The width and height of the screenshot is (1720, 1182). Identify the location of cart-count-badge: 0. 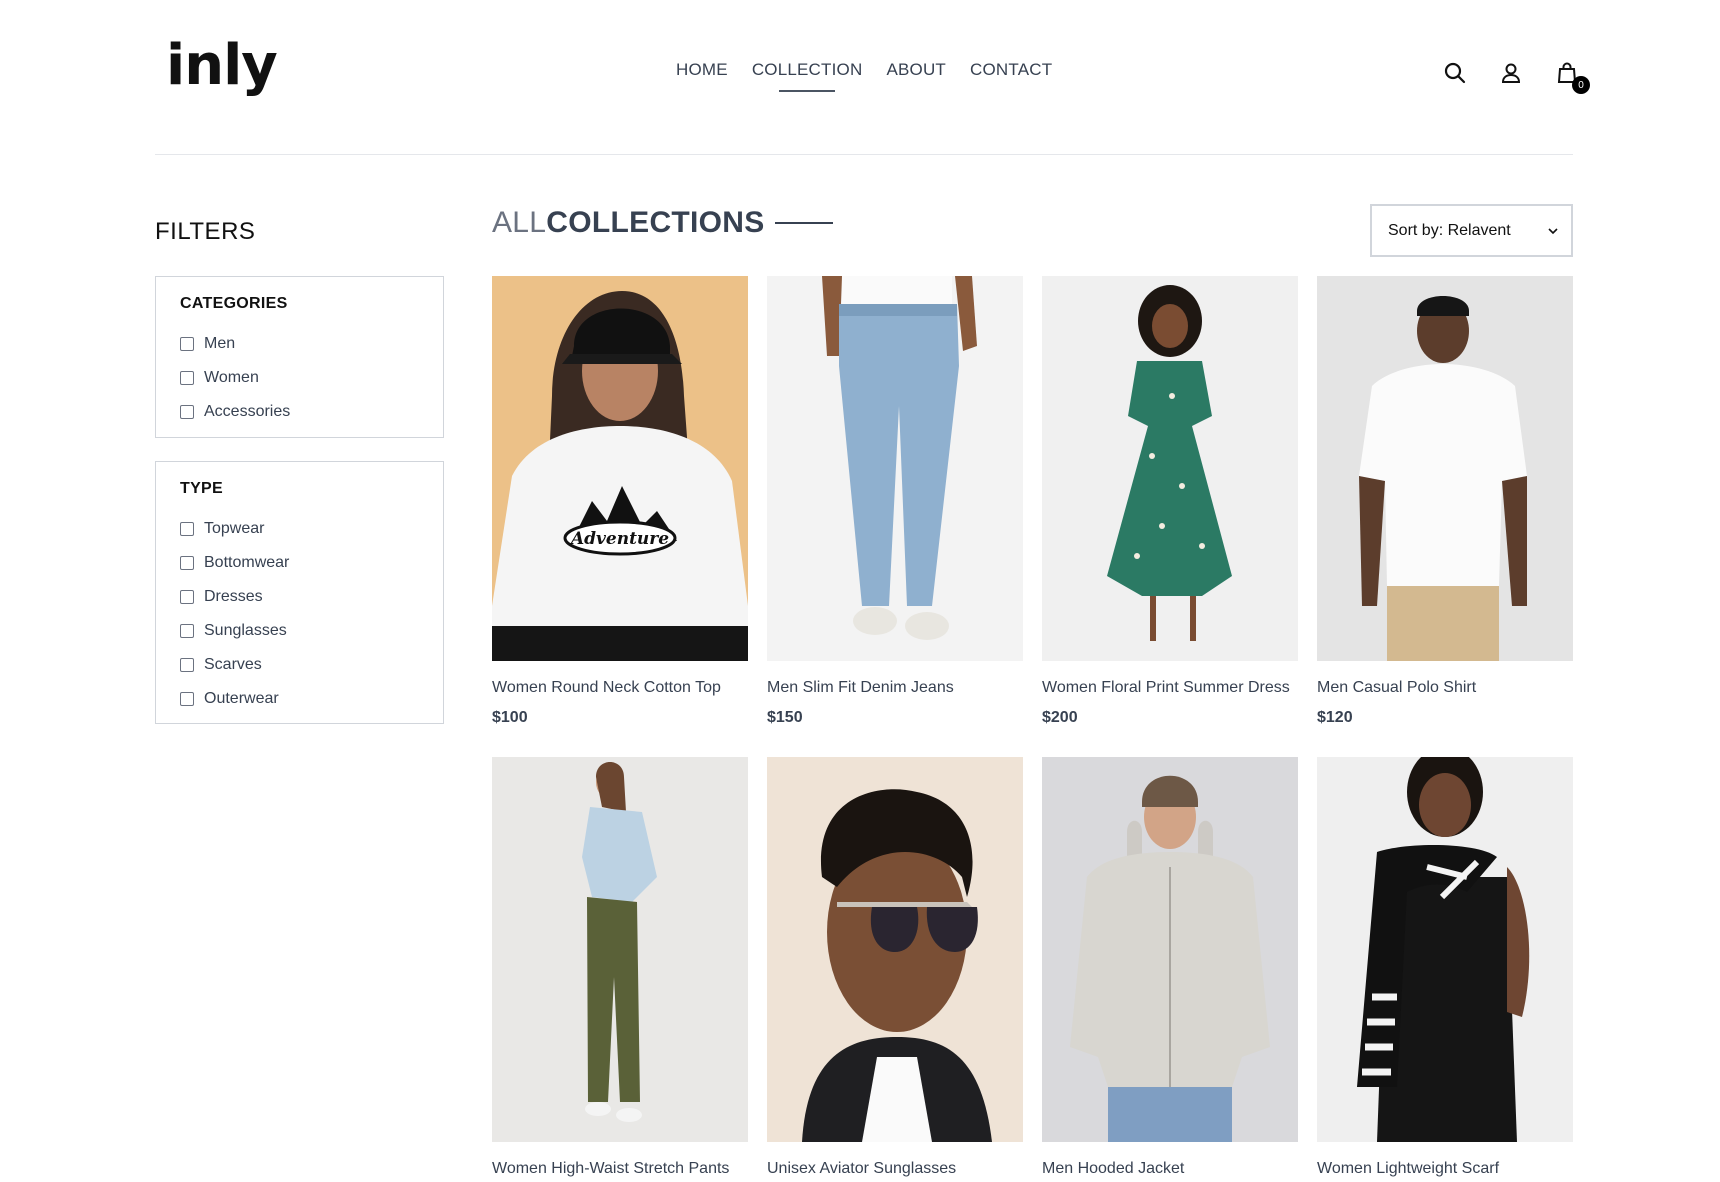
(1581, 85).